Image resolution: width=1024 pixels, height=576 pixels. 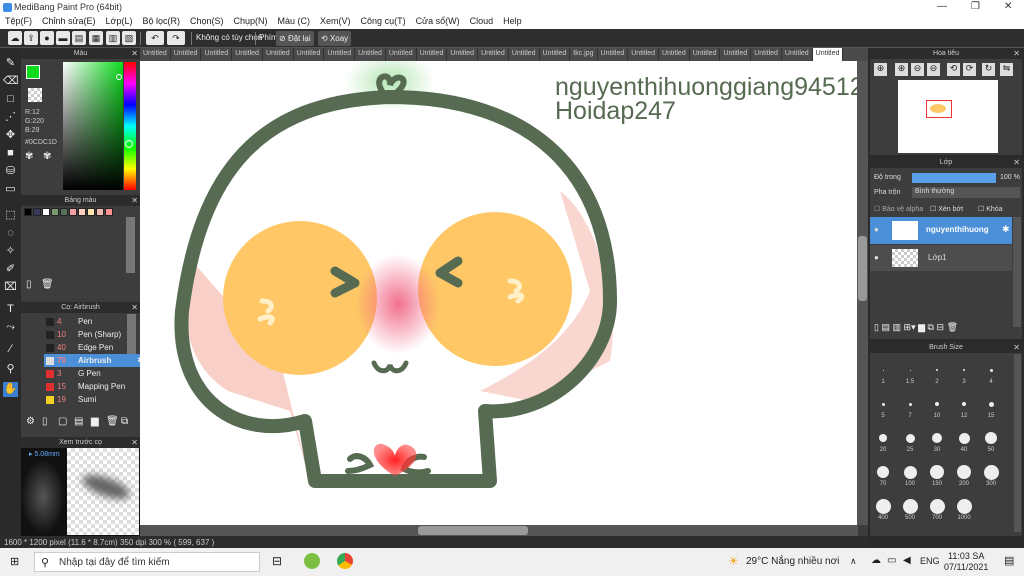 I want to click on eraser-tool-icon: ⌫, so click(x=11, y=81).